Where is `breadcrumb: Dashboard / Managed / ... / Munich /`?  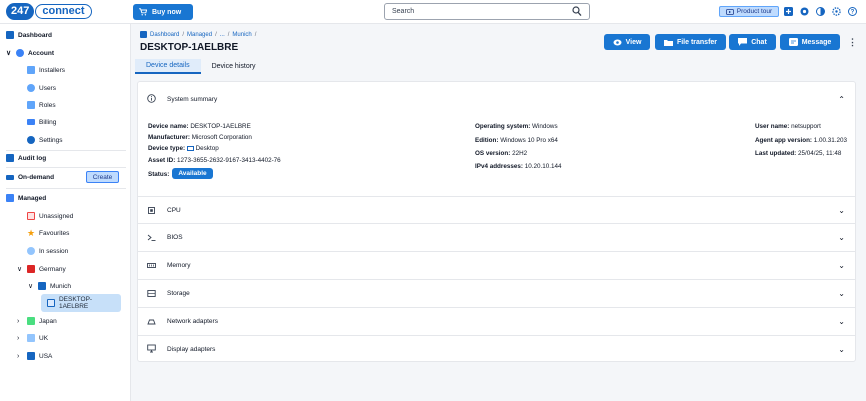
breadcrumb: Dashboard / Managed / ... / Munich / is located at coordinates (198, 34).